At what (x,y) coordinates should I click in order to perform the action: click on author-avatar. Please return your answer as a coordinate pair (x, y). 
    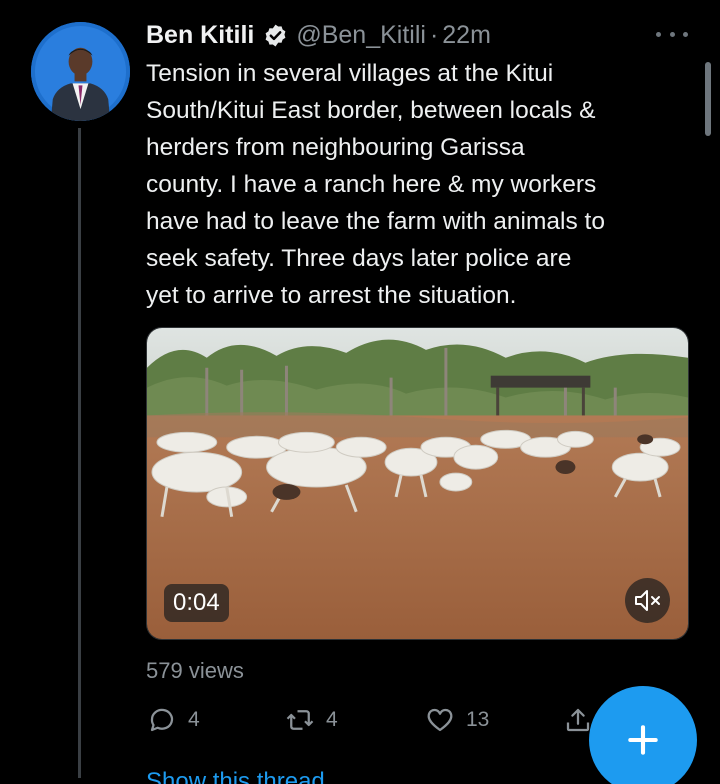
    Looking at the image, I should click on (80, 71).